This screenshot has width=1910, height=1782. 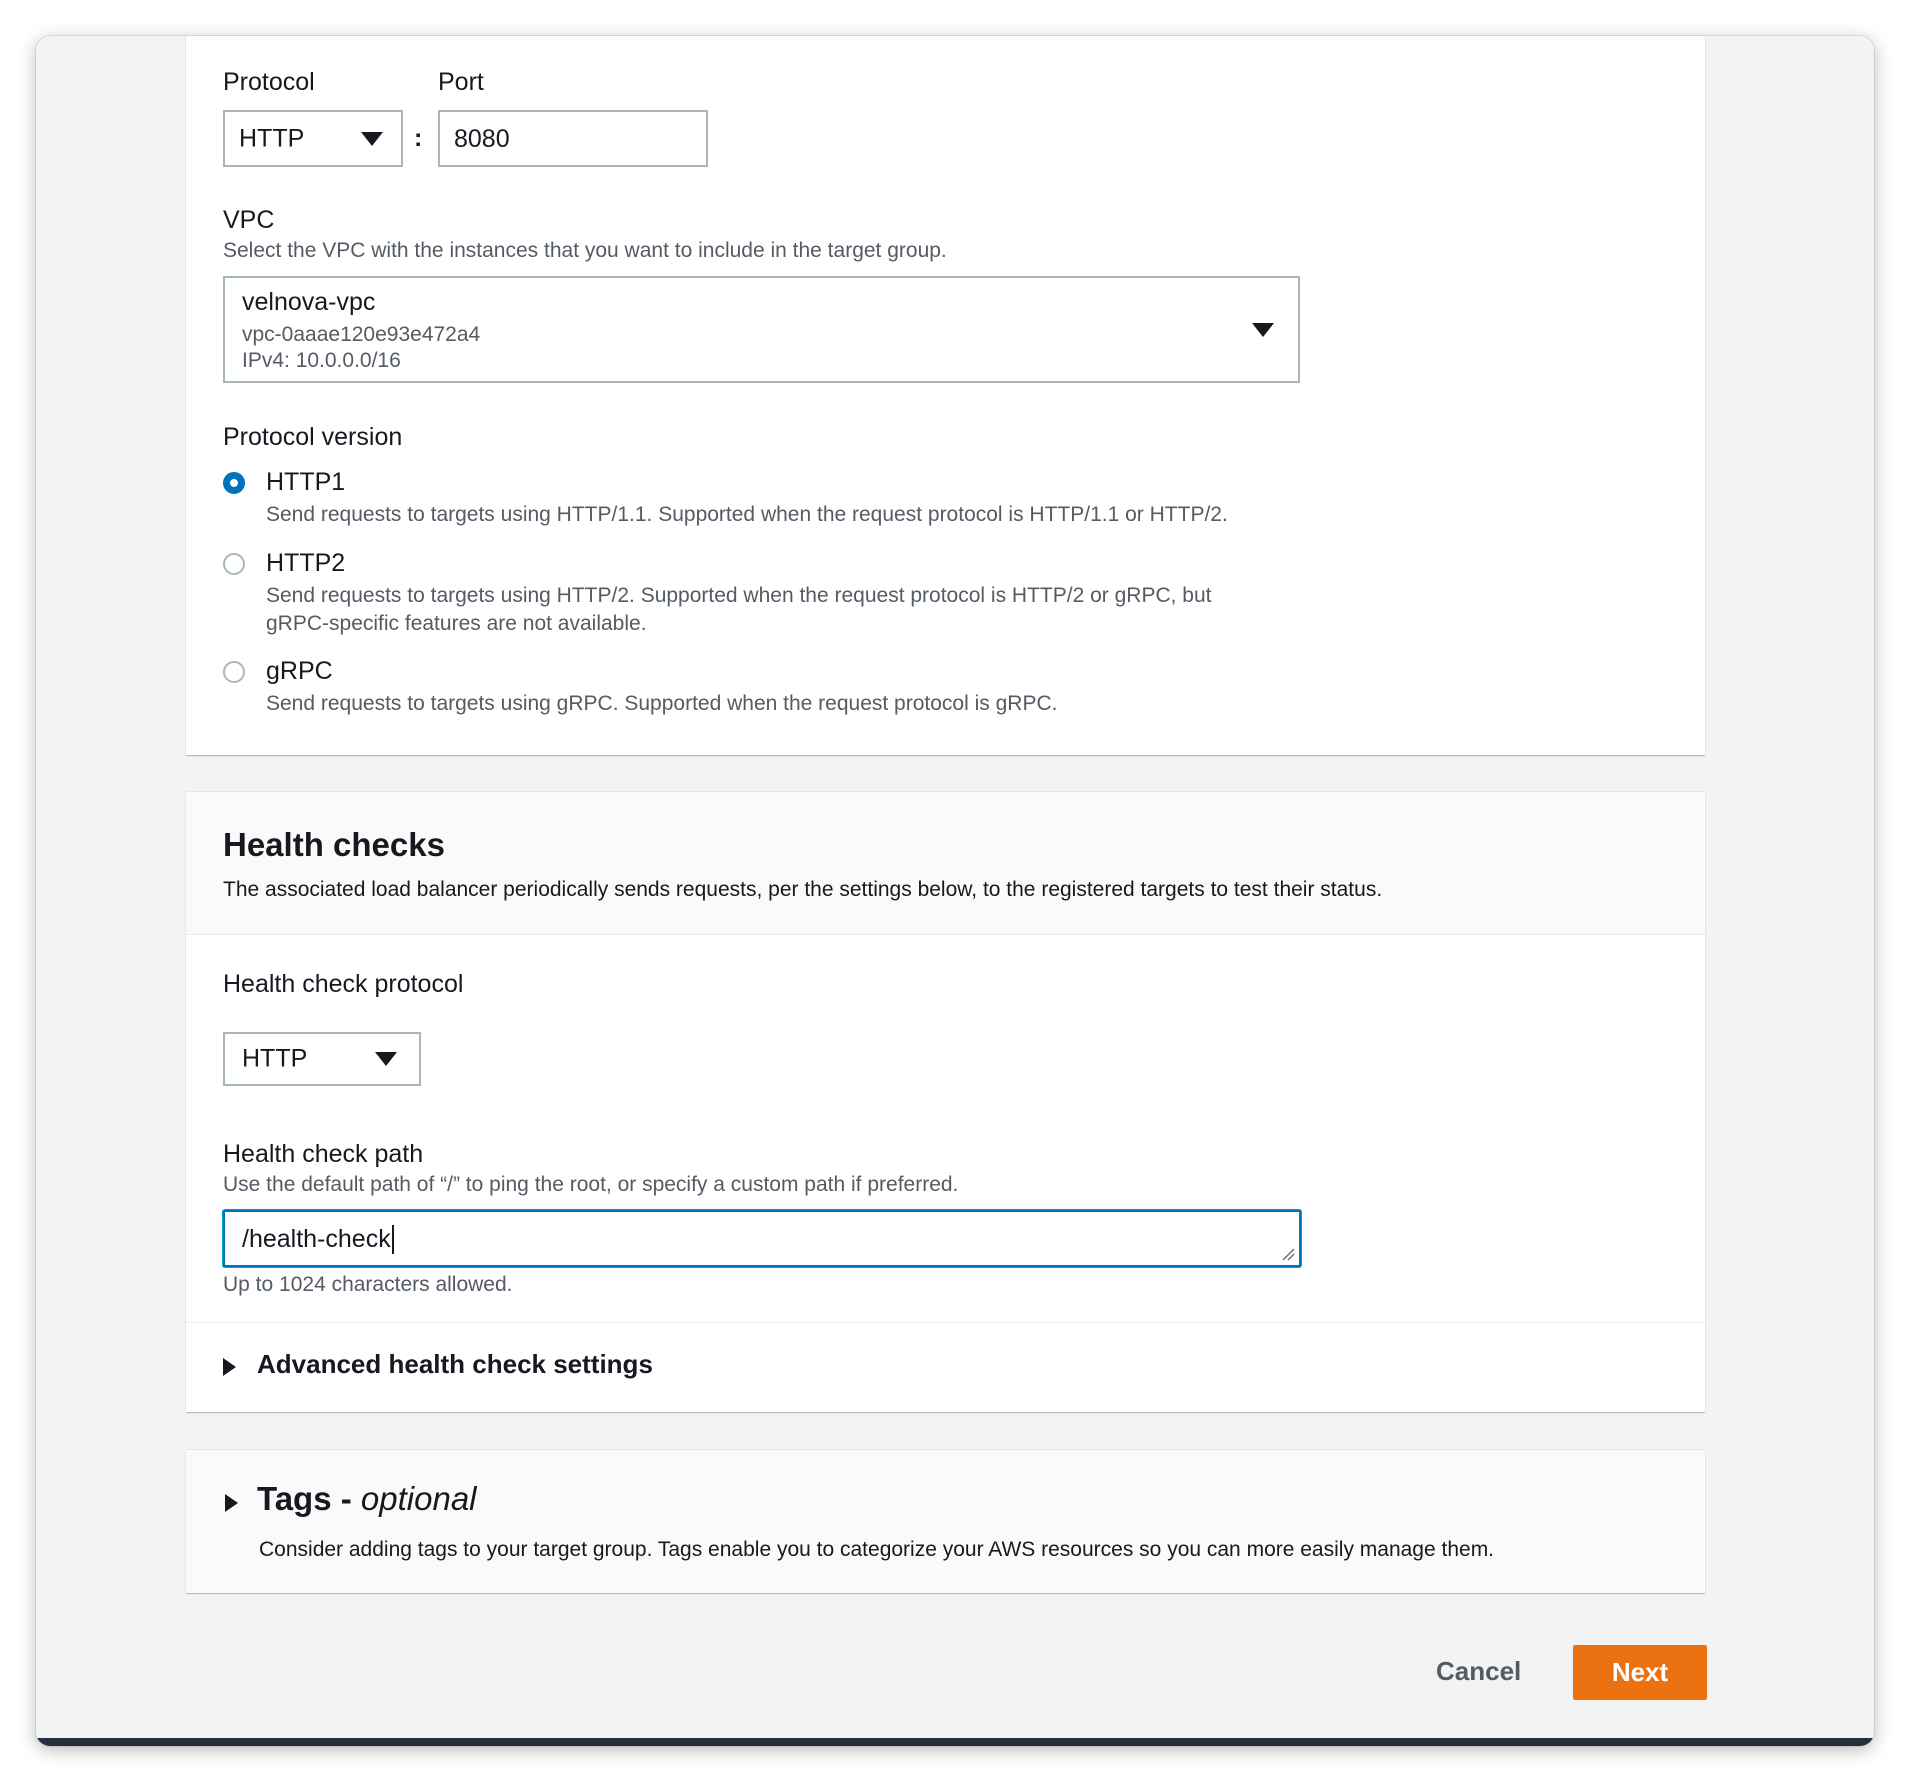 I want to click on radio-http2-label: HTTP2, so click(x=305, y=563).